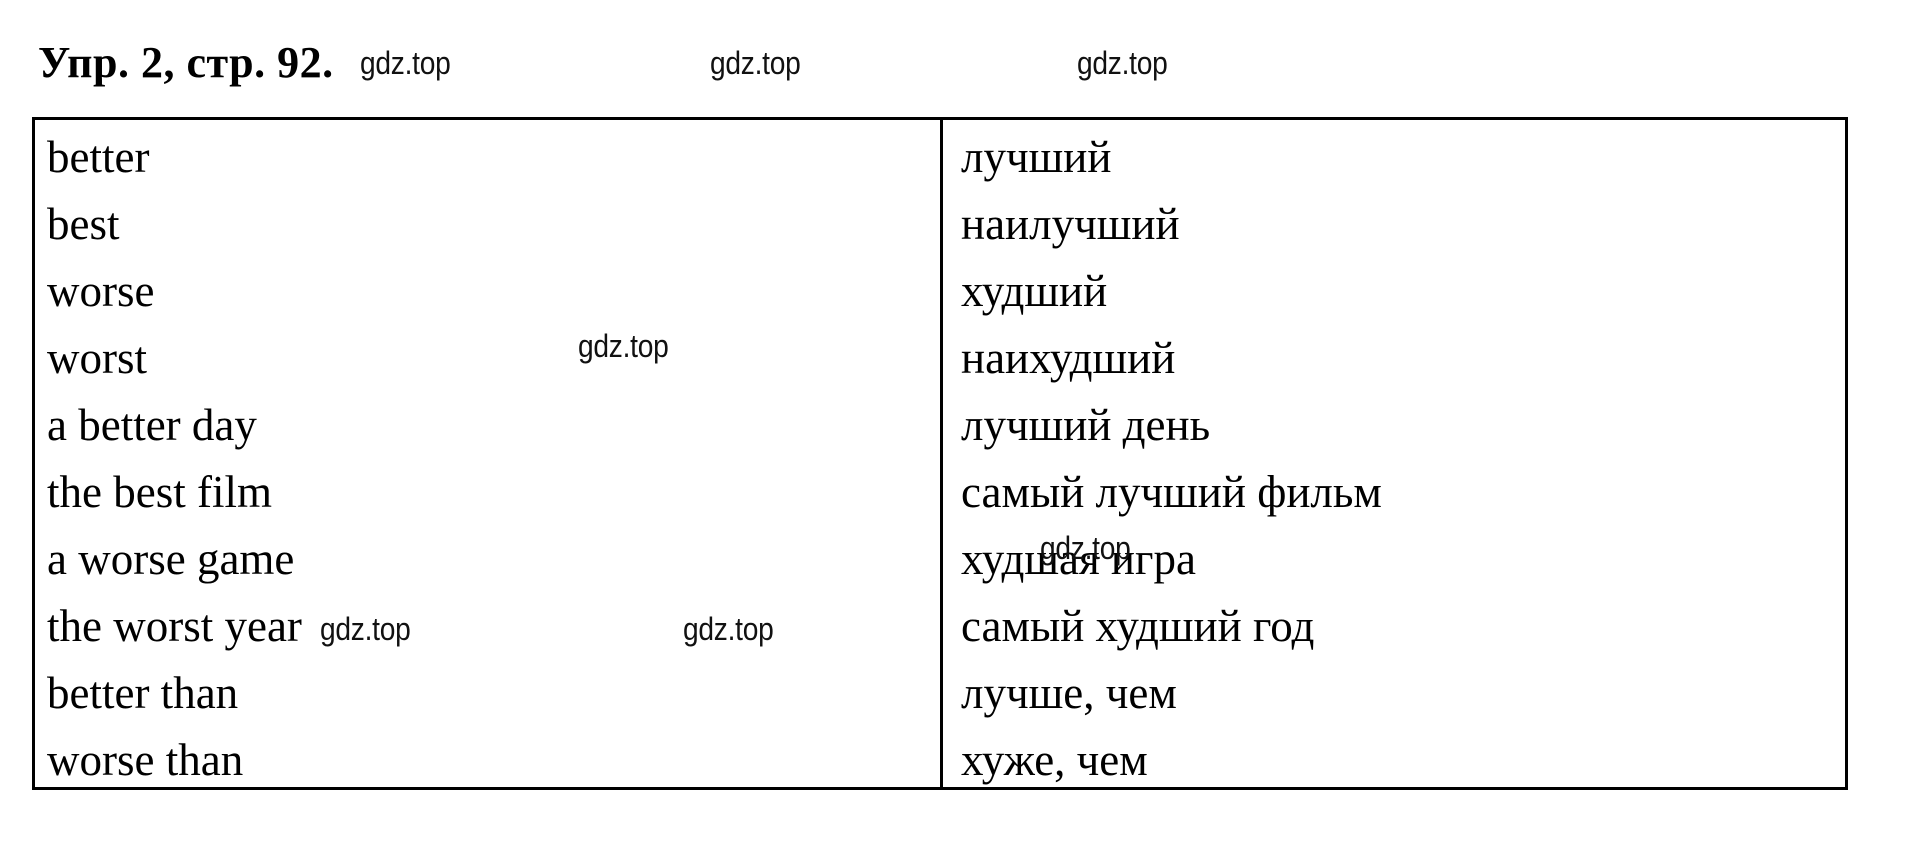  I want to click on table-cell-english: worse than, so click(145, 760).